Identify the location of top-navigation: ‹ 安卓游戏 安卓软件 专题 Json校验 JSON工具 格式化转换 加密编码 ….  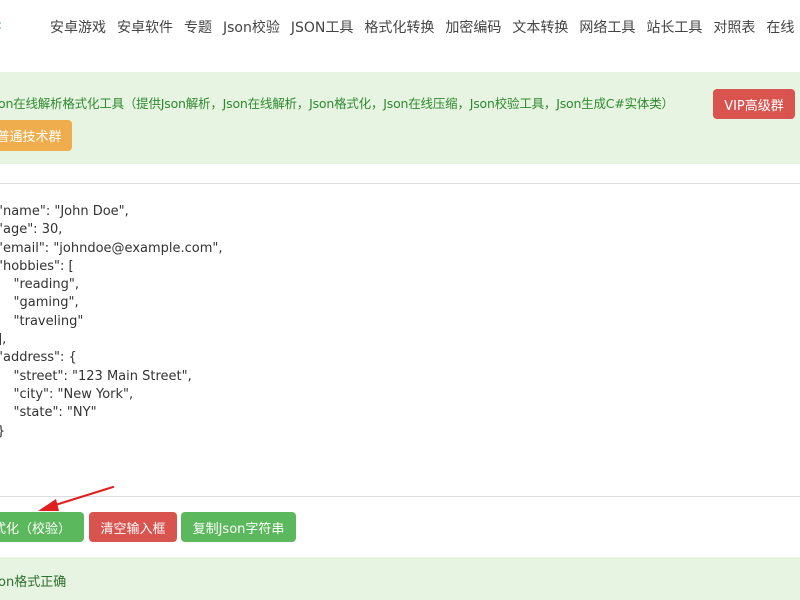
(400, 30).